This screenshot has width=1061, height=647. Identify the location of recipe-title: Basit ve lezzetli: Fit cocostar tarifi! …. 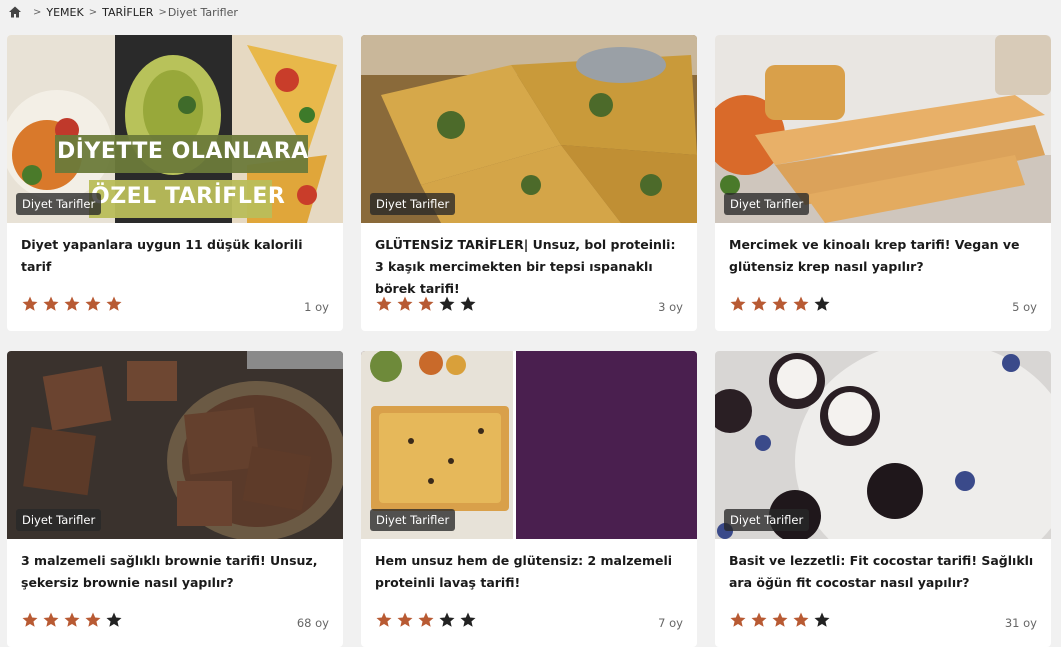
(885, 572).